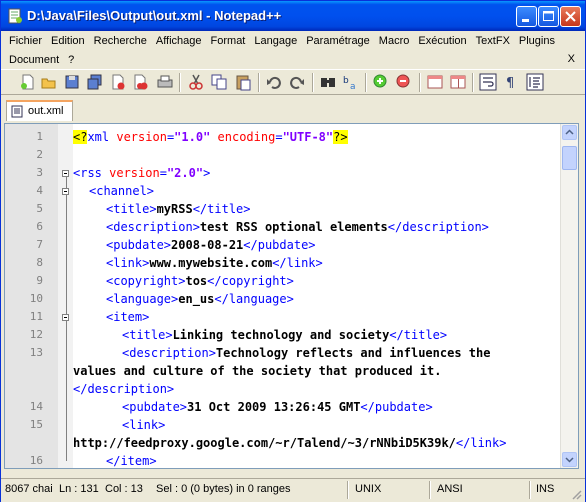  I want to click on menu-macro: Macro, so click(395, 41).